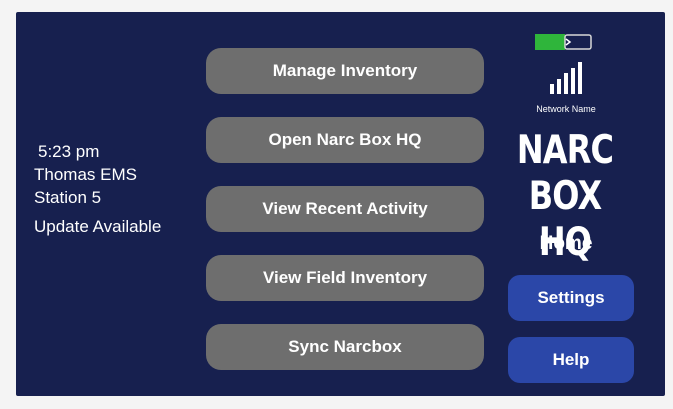  I want to click on page-title: Home, so click(566, 243).